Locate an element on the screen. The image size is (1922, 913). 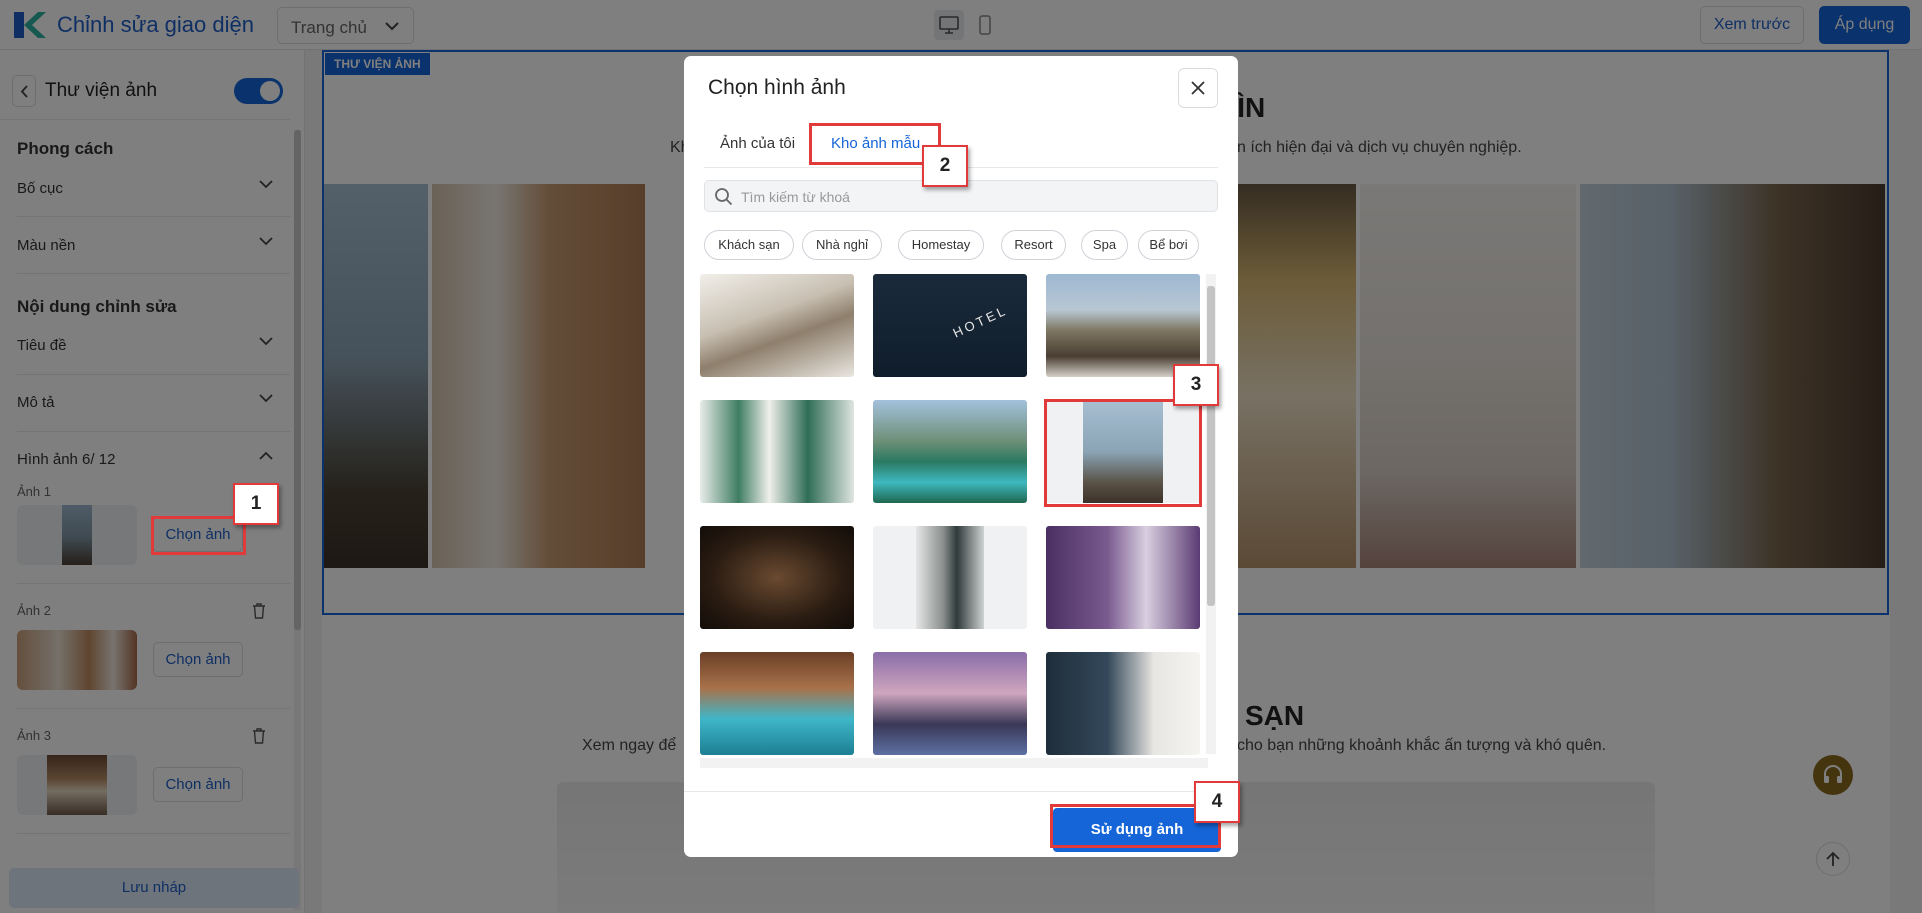
close-icon is located at coordinates (1198, 88).